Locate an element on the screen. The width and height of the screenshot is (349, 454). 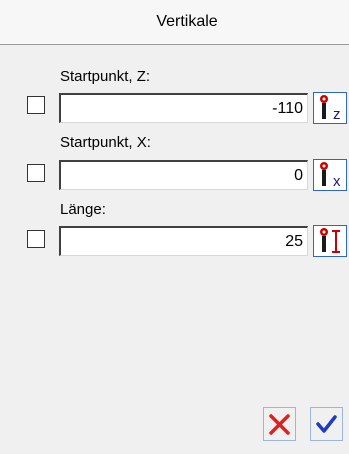
startpunkt-z-input: -110 is located at coordinates (183, 108).